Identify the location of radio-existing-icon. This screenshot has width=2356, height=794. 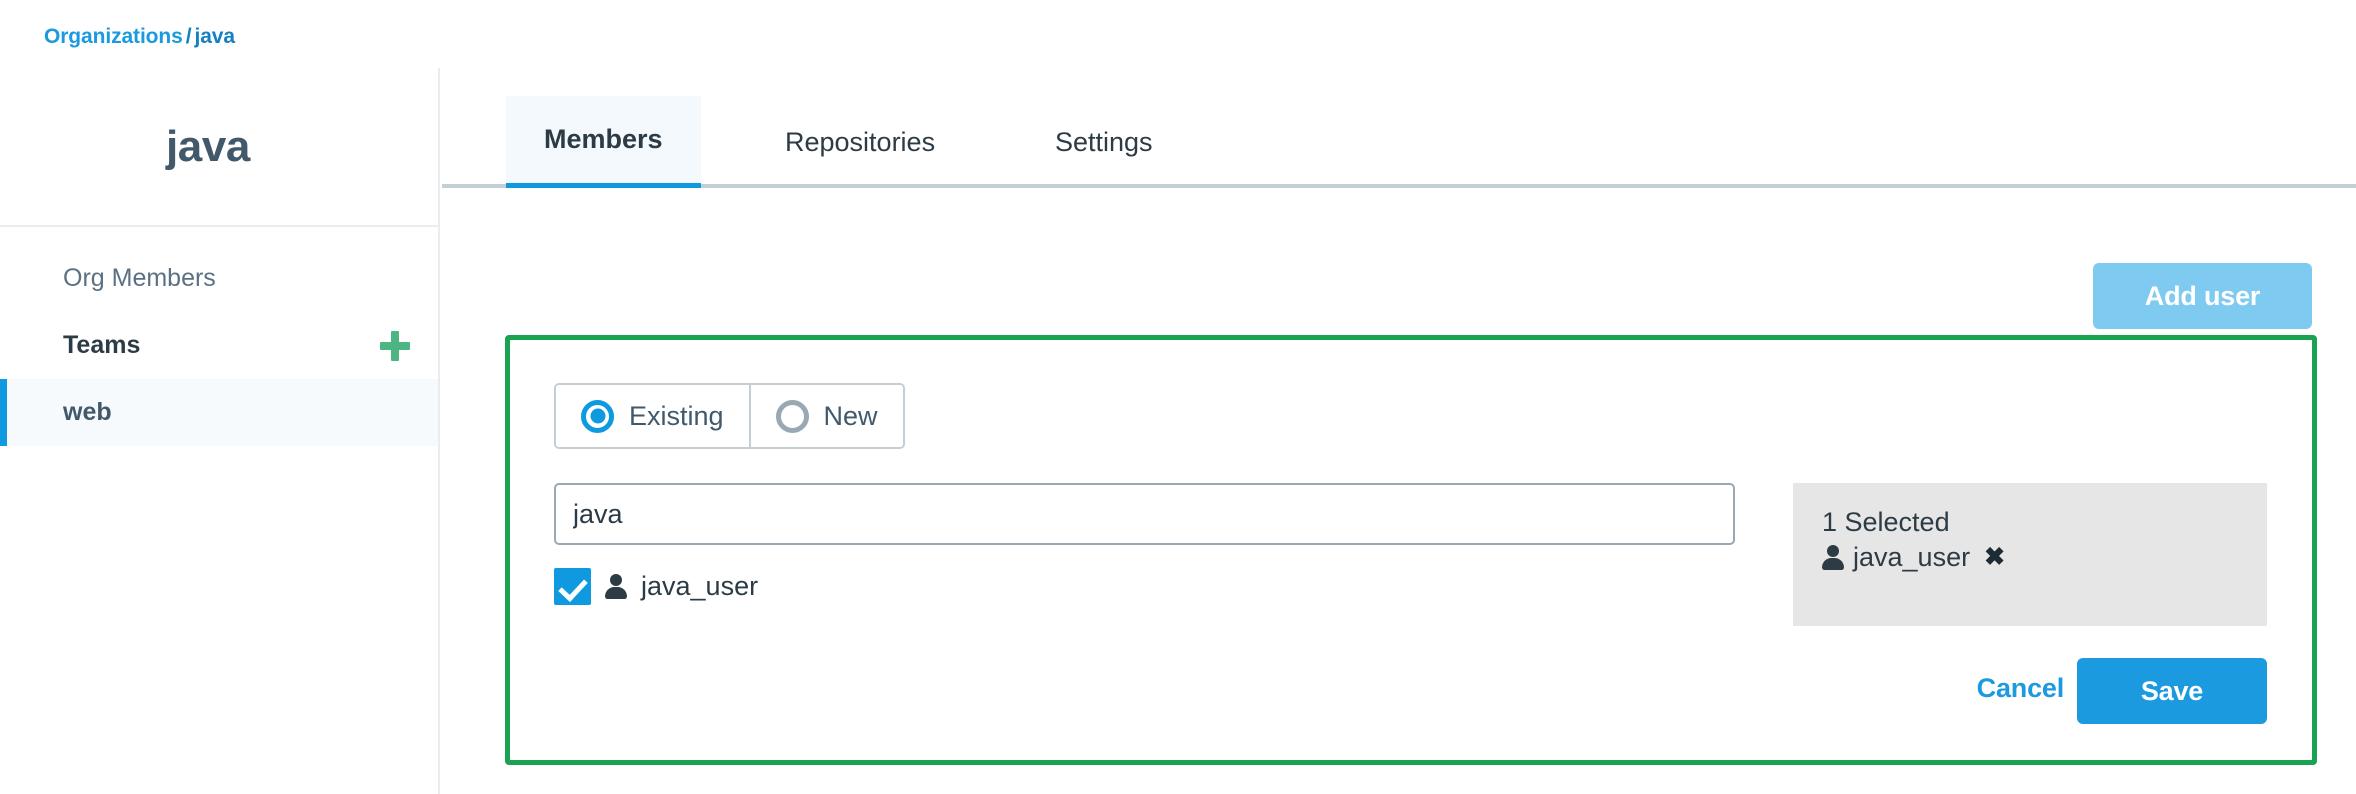
(597, 416).